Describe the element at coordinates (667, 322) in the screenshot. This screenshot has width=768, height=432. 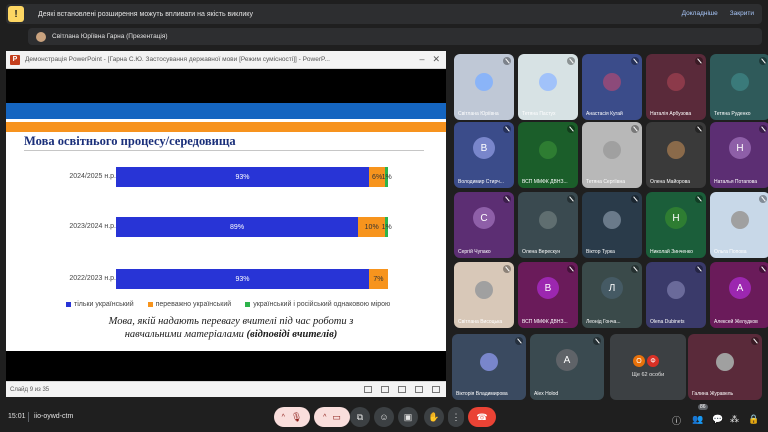
I see `participant-name: Olena Dubinets` at that location.